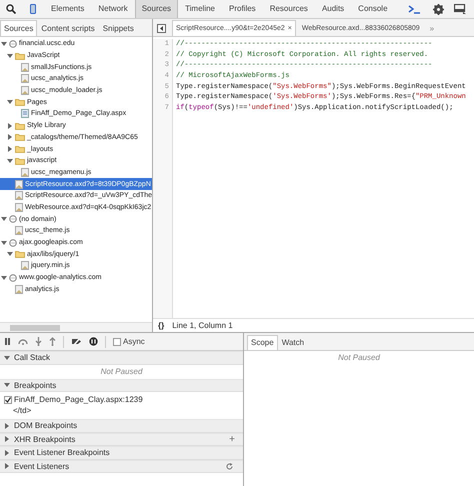  Describe the element at coordinates (121, 439) in the screenshot. I see `section-header: XHR Breakpoints +` at that location.